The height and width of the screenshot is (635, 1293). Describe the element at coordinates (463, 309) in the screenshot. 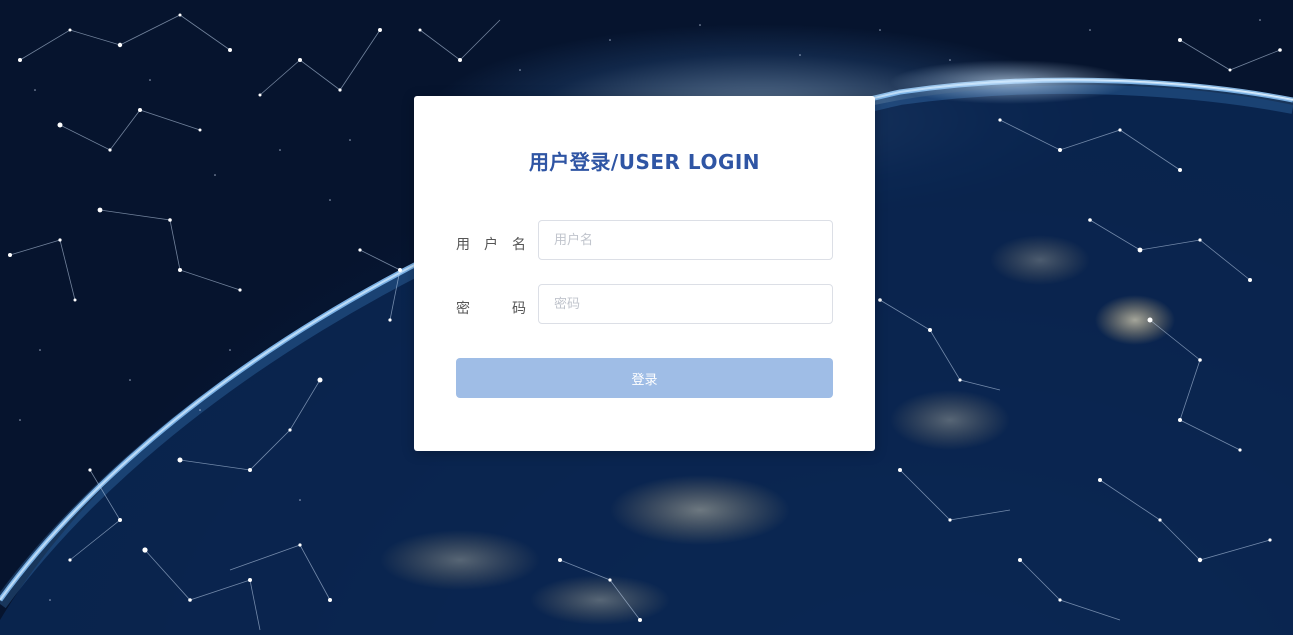

I see `password-label-char: 密` at that location.